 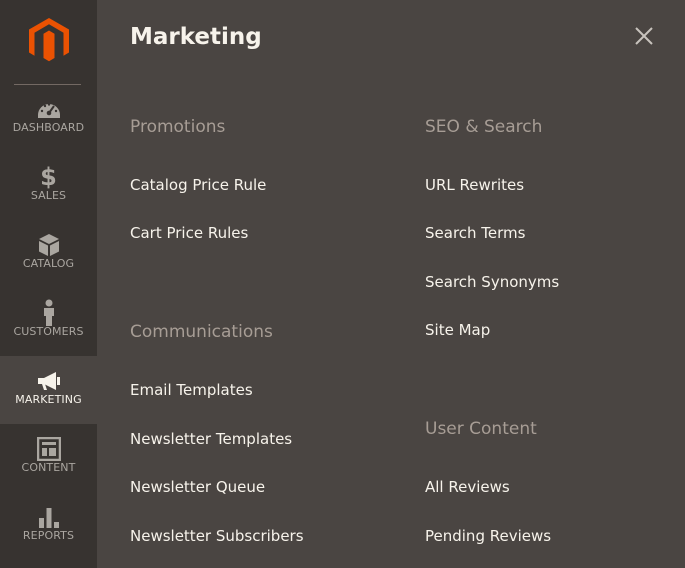 I want to click on menu-link-site-map: Site Map, so click(x=457, y=330).